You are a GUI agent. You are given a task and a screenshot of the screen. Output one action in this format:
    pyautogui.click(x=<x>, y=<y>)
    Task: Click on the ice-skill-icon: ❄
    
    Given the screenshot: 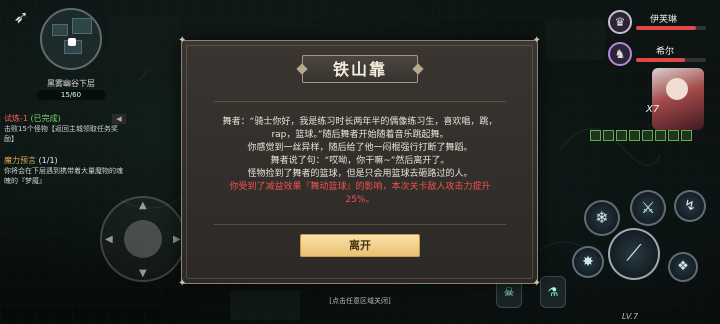 What is the action you would take?
    pyautogui.click(x=602, y=218)
    